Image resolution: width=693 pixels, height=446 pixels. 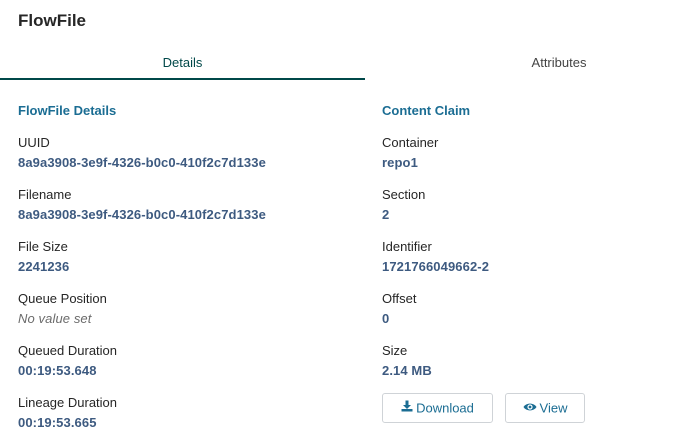 I want to click on queue-position-label: Queue Position, so click(x=62, y=298).